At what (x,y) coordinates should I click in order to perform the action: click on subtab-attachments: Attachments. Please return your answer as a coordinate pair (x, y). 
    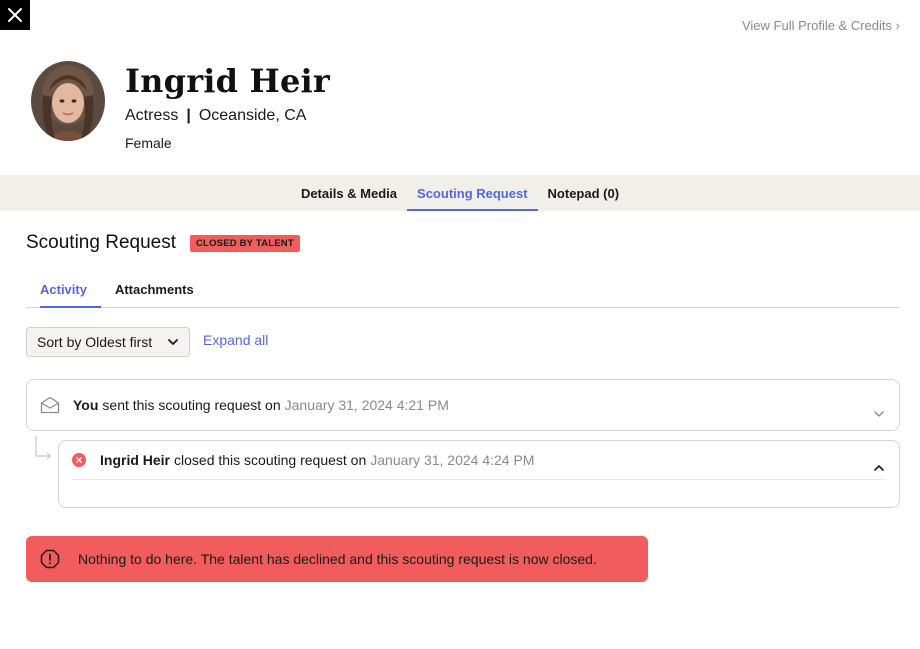
    Looking at the image, I should click on (154, 289).